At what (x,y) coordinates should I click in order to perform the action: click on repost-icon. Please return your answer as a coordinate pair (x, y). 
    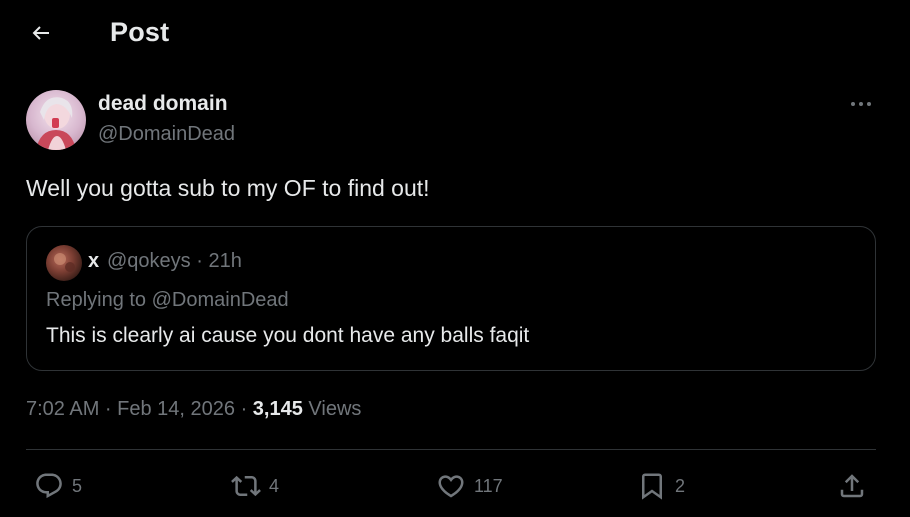
    Looking at the image, I should click on (246, 486).